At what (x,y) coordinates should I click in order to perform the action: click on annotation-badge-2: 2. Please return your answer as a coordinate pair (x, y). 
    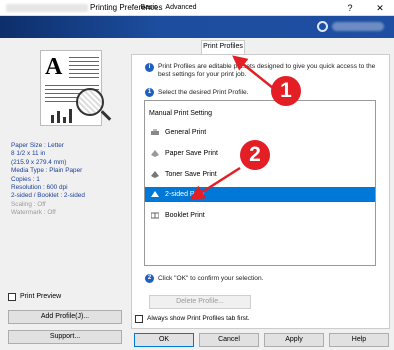
    Looking at the image, I should click on (255, 155).